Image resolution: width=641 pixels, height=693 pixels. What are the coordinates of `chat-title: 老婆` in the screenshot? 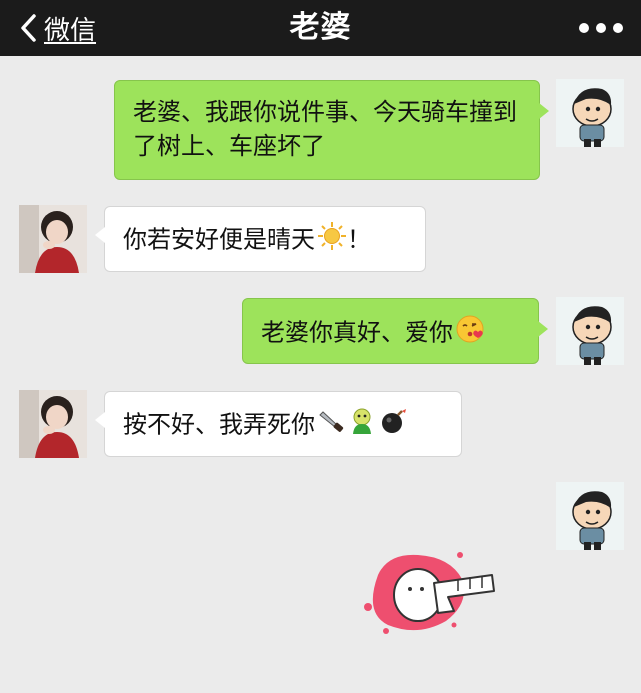 It's located at (320, 27).